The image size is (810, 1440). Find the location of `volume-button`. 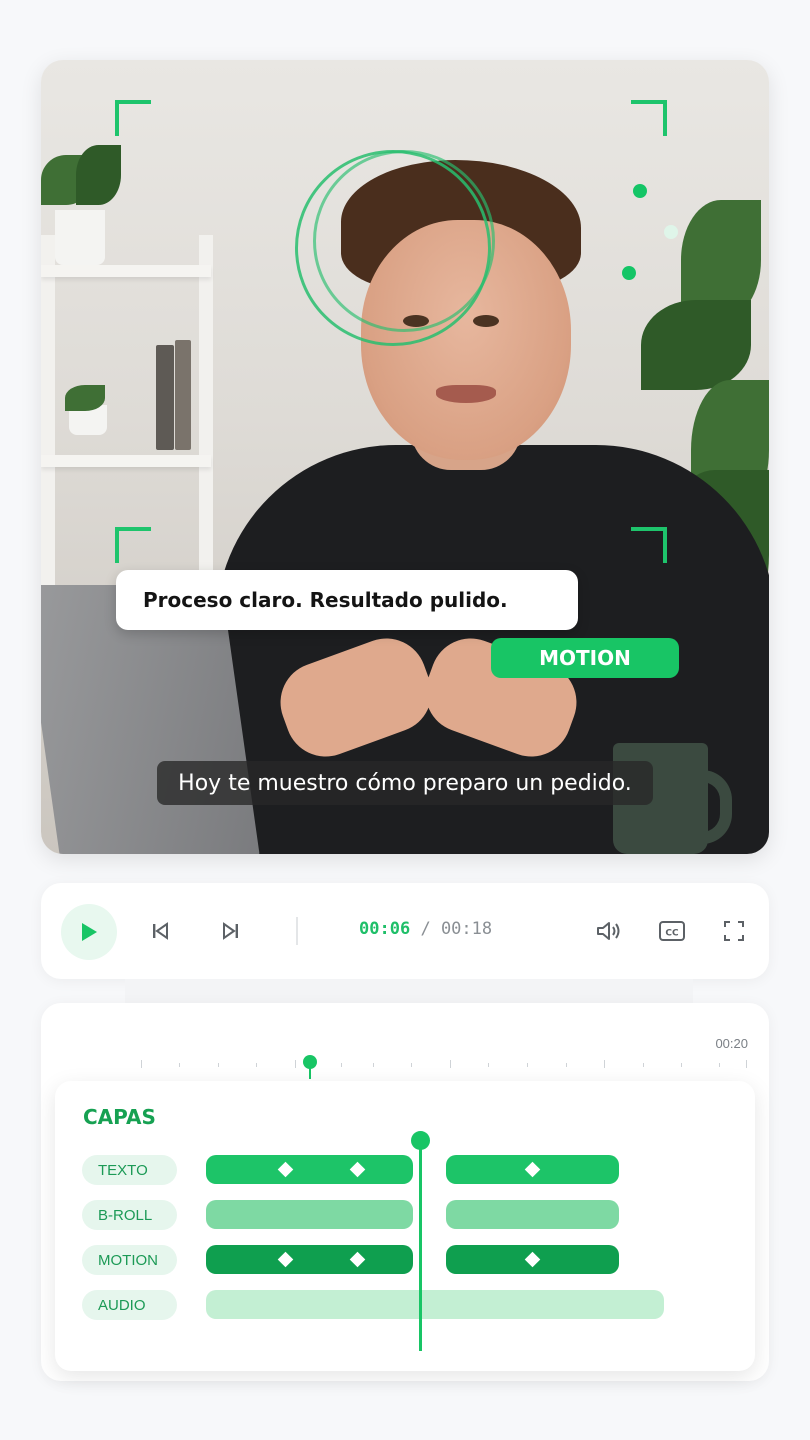

volume-button is located at coordinates (609, 931).